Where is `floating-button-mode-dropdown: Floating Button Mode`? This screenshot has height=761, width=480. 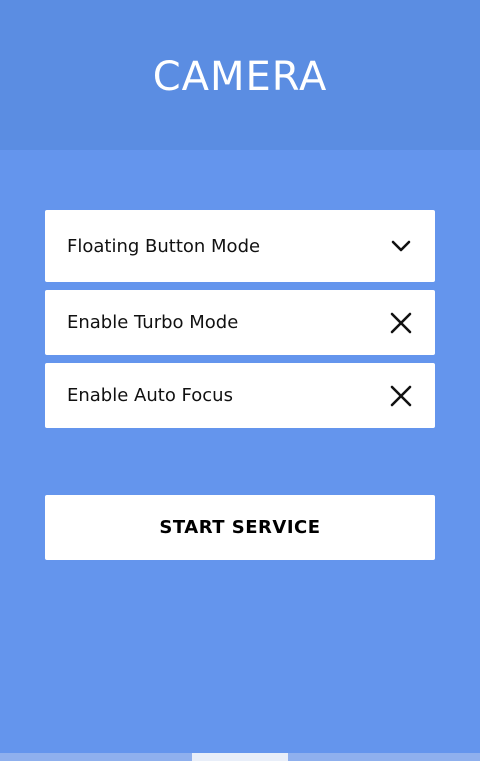 floating-button-mode-dropdown: Floating Button Mode is located at coordinates (240, 246).